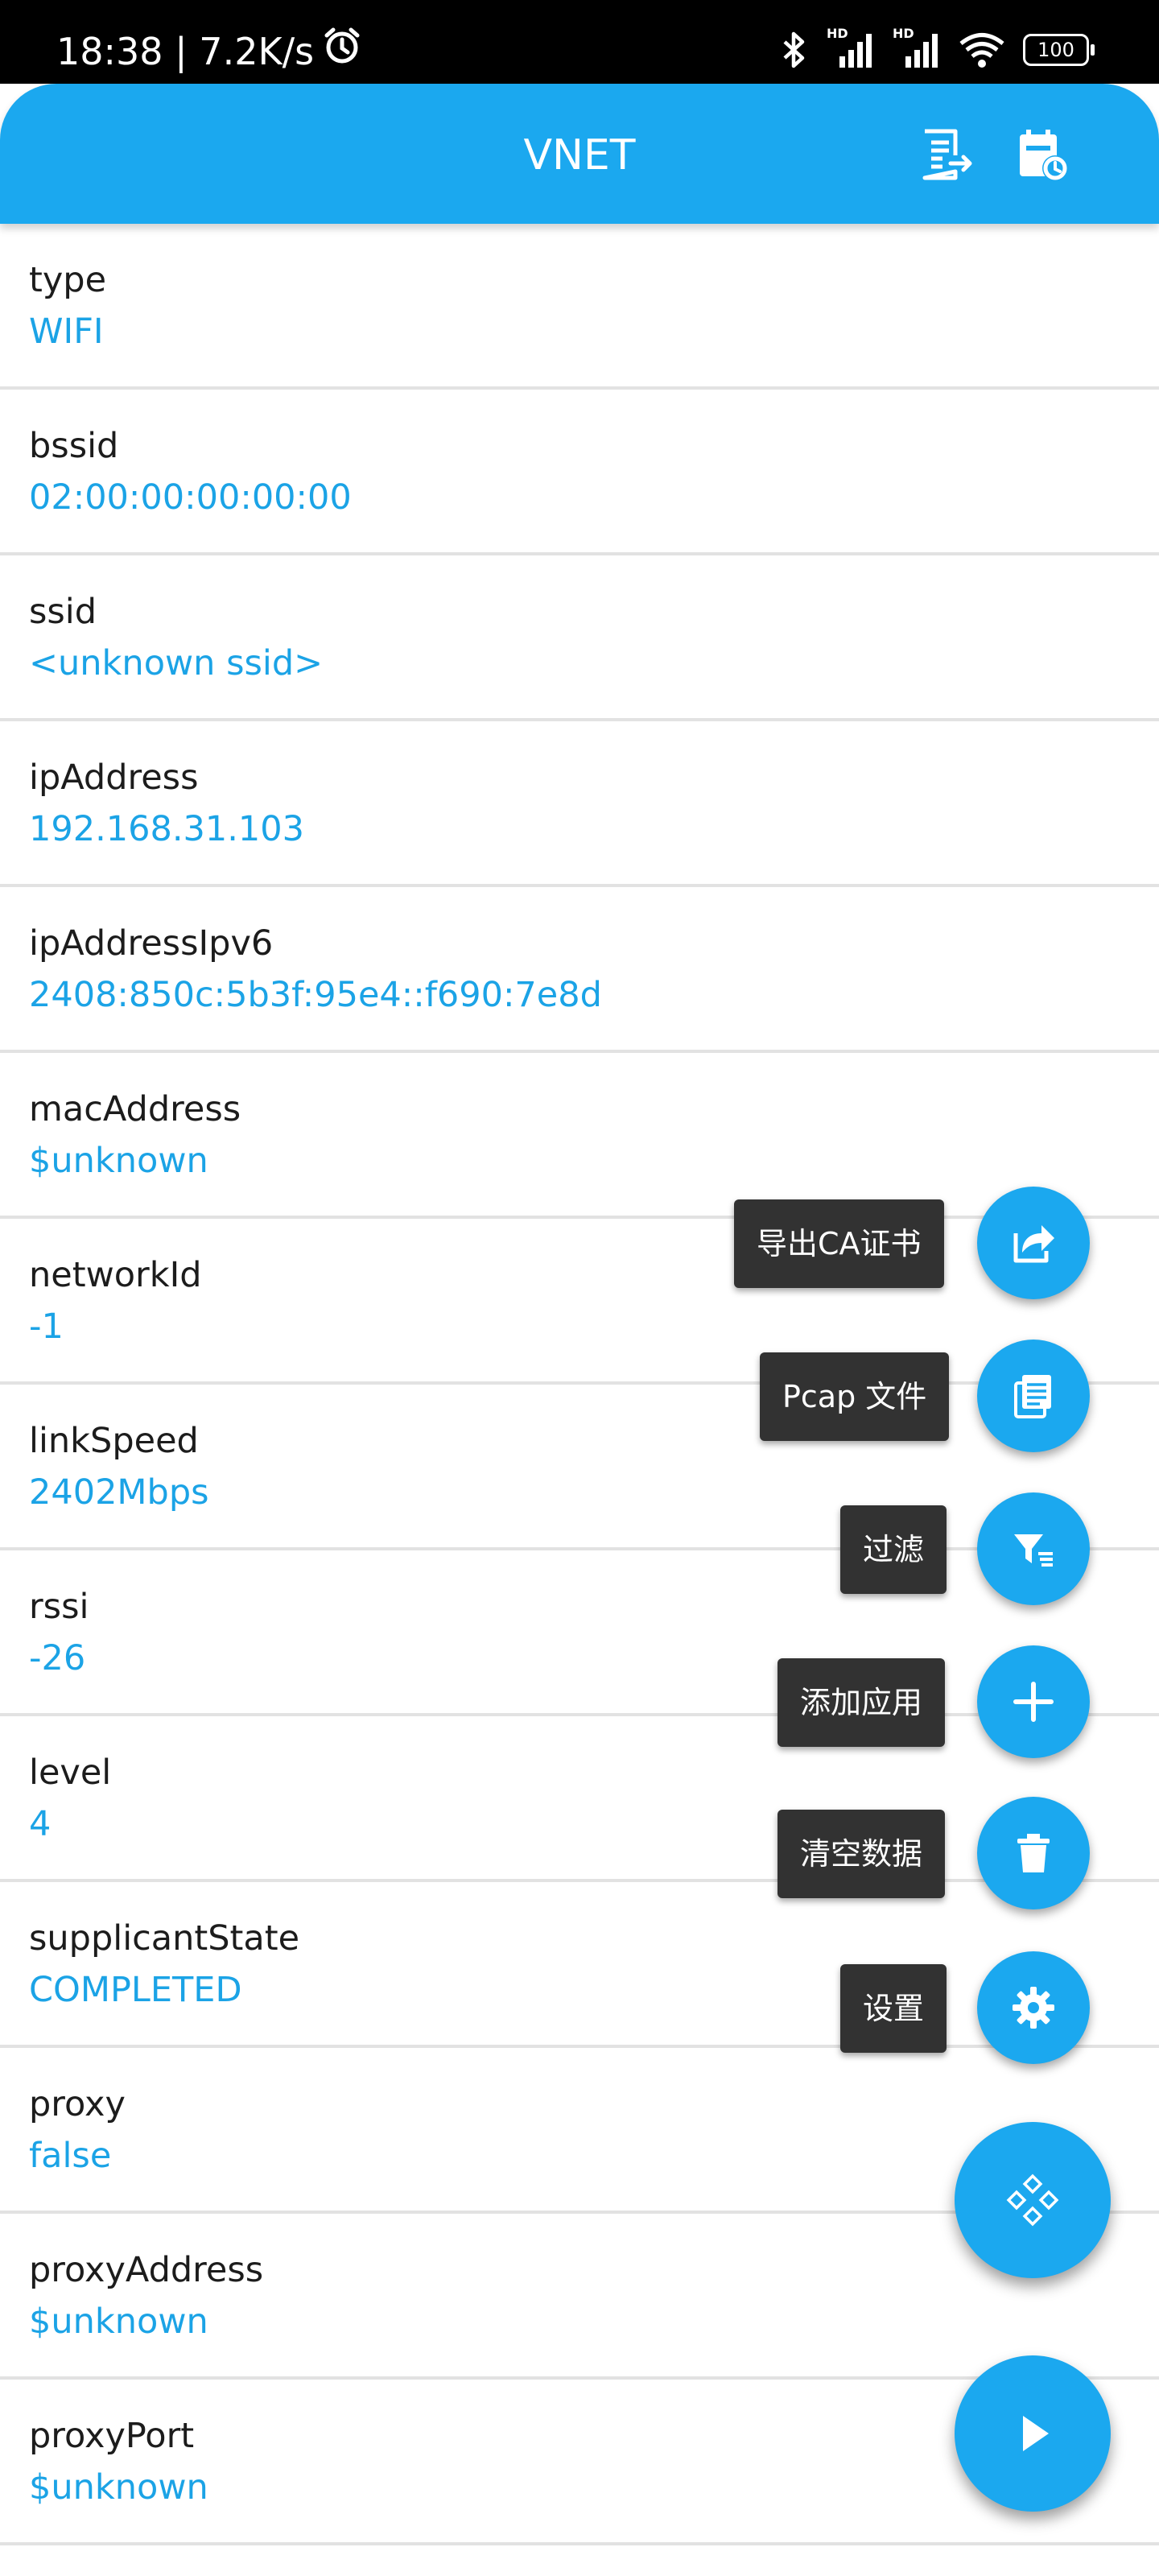  Describe the element at coordinates (185, 51) in the screenshot. I see `status-time-speed: 18:38 | 7.2K/s` at that location.